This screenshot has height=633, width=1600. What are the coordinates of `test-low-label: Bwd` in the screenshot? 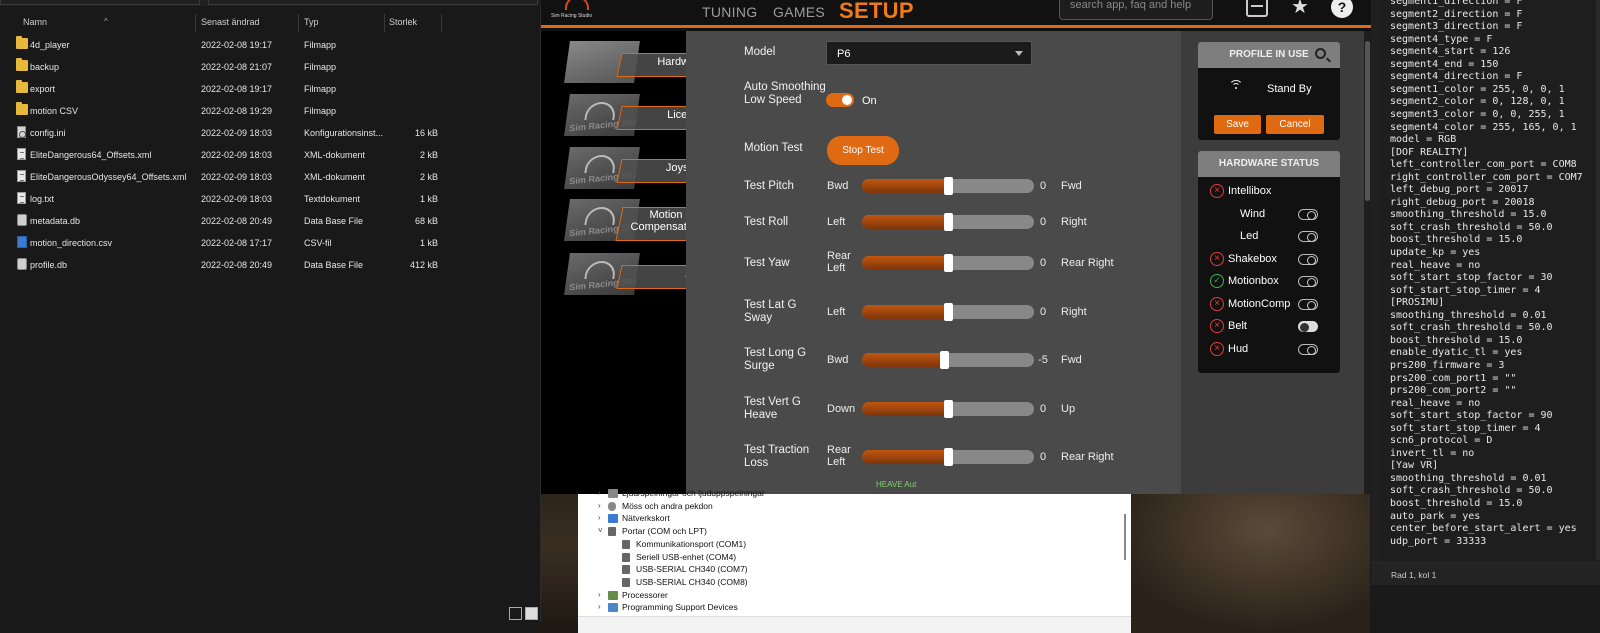 It's located at (838, 360).